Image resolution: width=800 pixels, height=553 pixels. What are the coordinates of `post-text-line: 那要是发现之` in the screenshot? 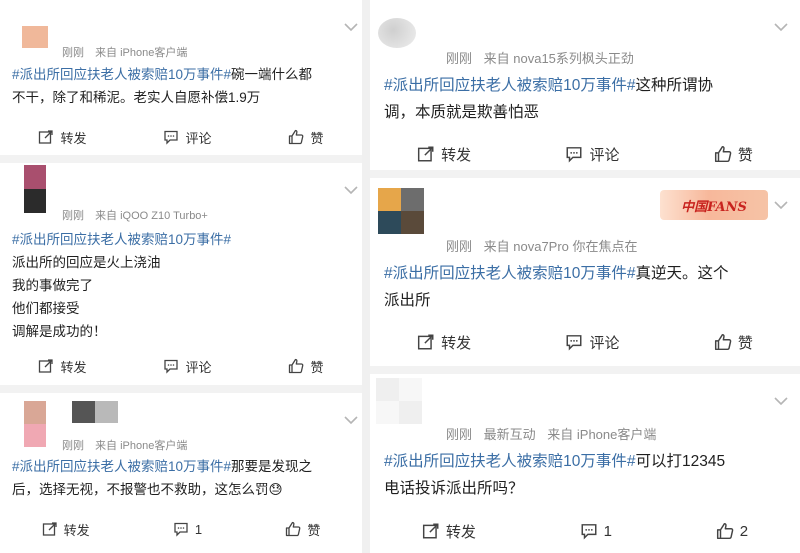 It's located at (272, 466).